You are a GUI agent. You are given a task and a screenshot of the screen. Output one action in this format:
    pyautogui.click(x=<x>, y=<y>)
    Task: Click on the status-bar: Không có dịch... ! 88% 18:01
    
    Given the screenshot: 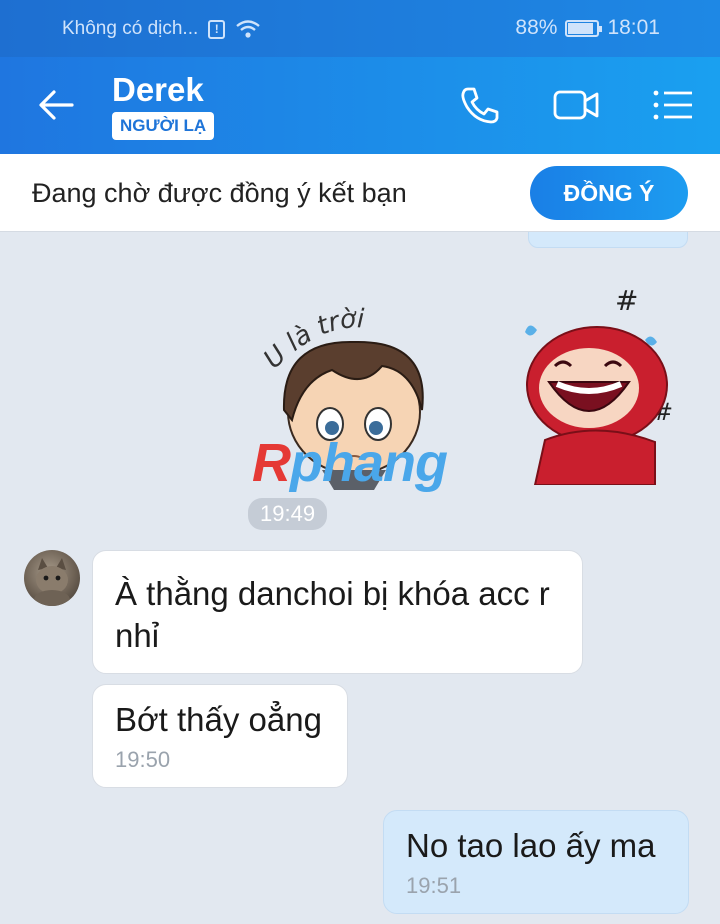 What is the action you would take?
    pyautogui.click(x=360, y=28)
    